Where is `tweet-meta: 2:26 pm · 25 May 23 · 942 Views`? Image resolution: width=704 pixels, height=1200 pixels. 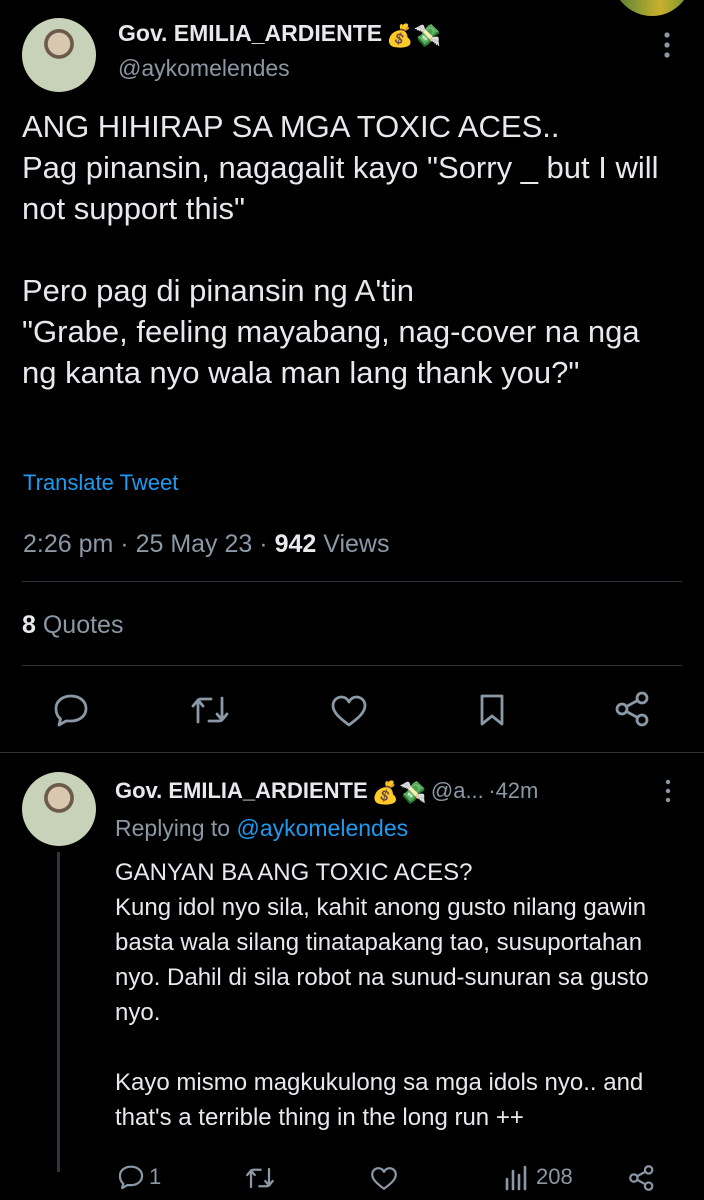 tweet-meta: 2:26 pm · 25 May 23 · 942 Views is located at coordinates (206, 544).